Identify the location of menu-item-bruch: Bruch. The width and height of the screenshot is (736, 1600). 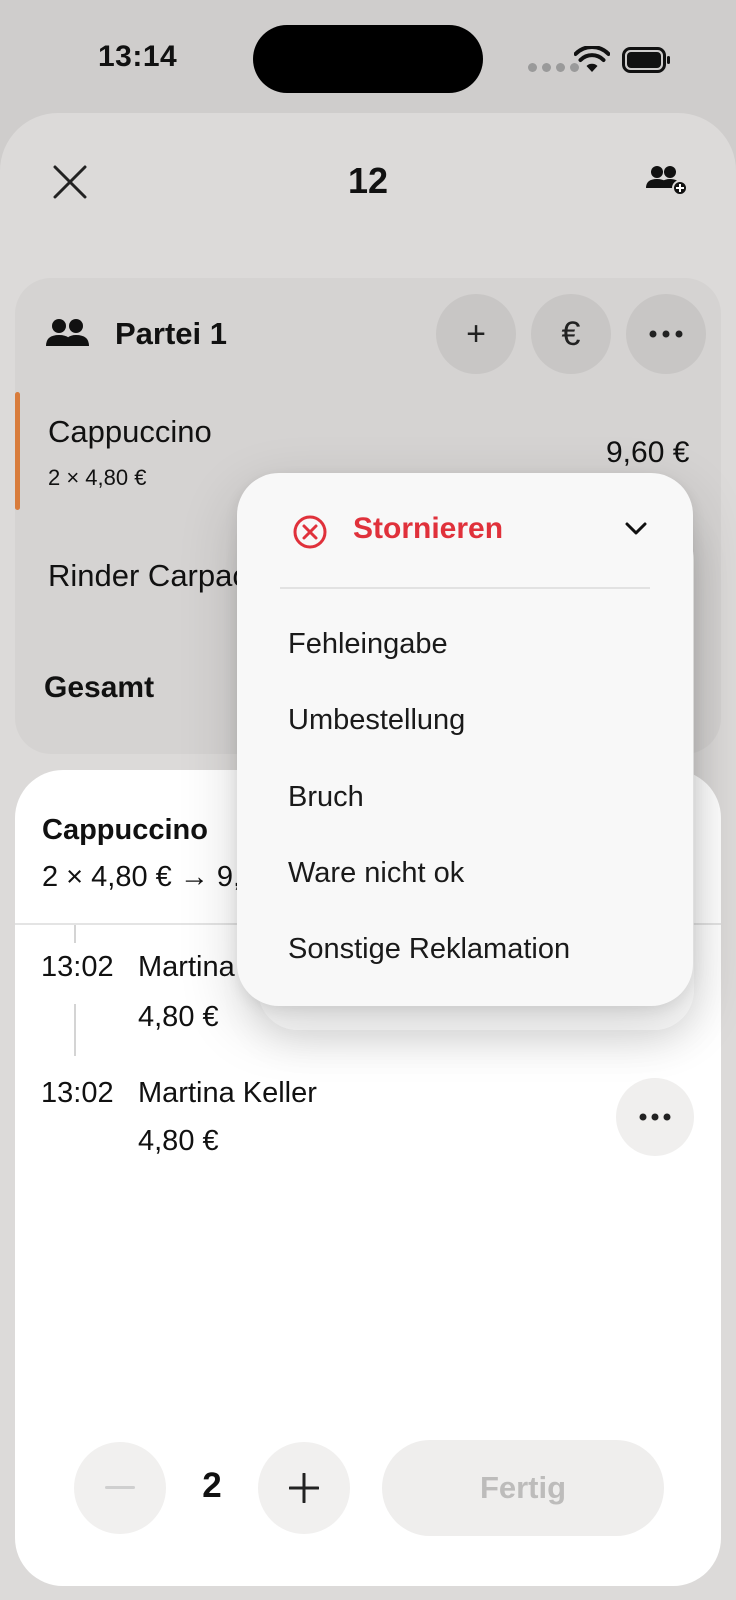
(326, 797).